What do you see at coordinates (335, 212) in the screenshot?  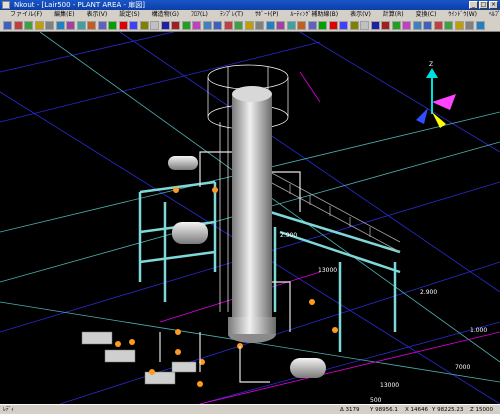 I see `stair-ladder` at bounding box center [335, 212].